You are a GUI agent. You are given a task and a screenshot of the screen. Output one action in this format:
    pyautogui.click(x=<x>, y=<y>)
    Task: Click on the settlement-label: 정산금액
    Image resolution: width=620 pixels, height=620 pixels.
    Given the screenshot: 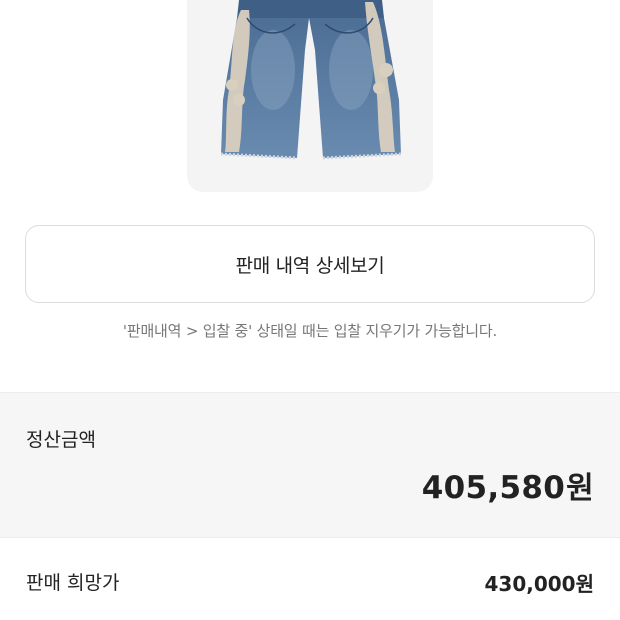 What is the action you would take?
    pyautogui.click(x=61, y=440)
    